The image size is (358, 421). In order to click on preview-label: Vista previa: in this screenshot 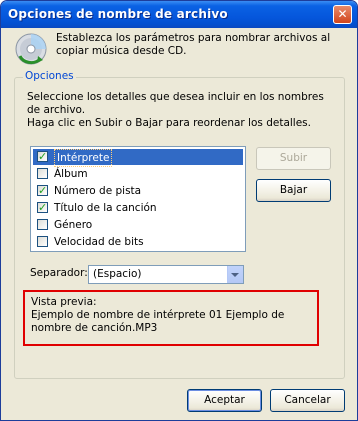, I will do `click(64, 302)`.